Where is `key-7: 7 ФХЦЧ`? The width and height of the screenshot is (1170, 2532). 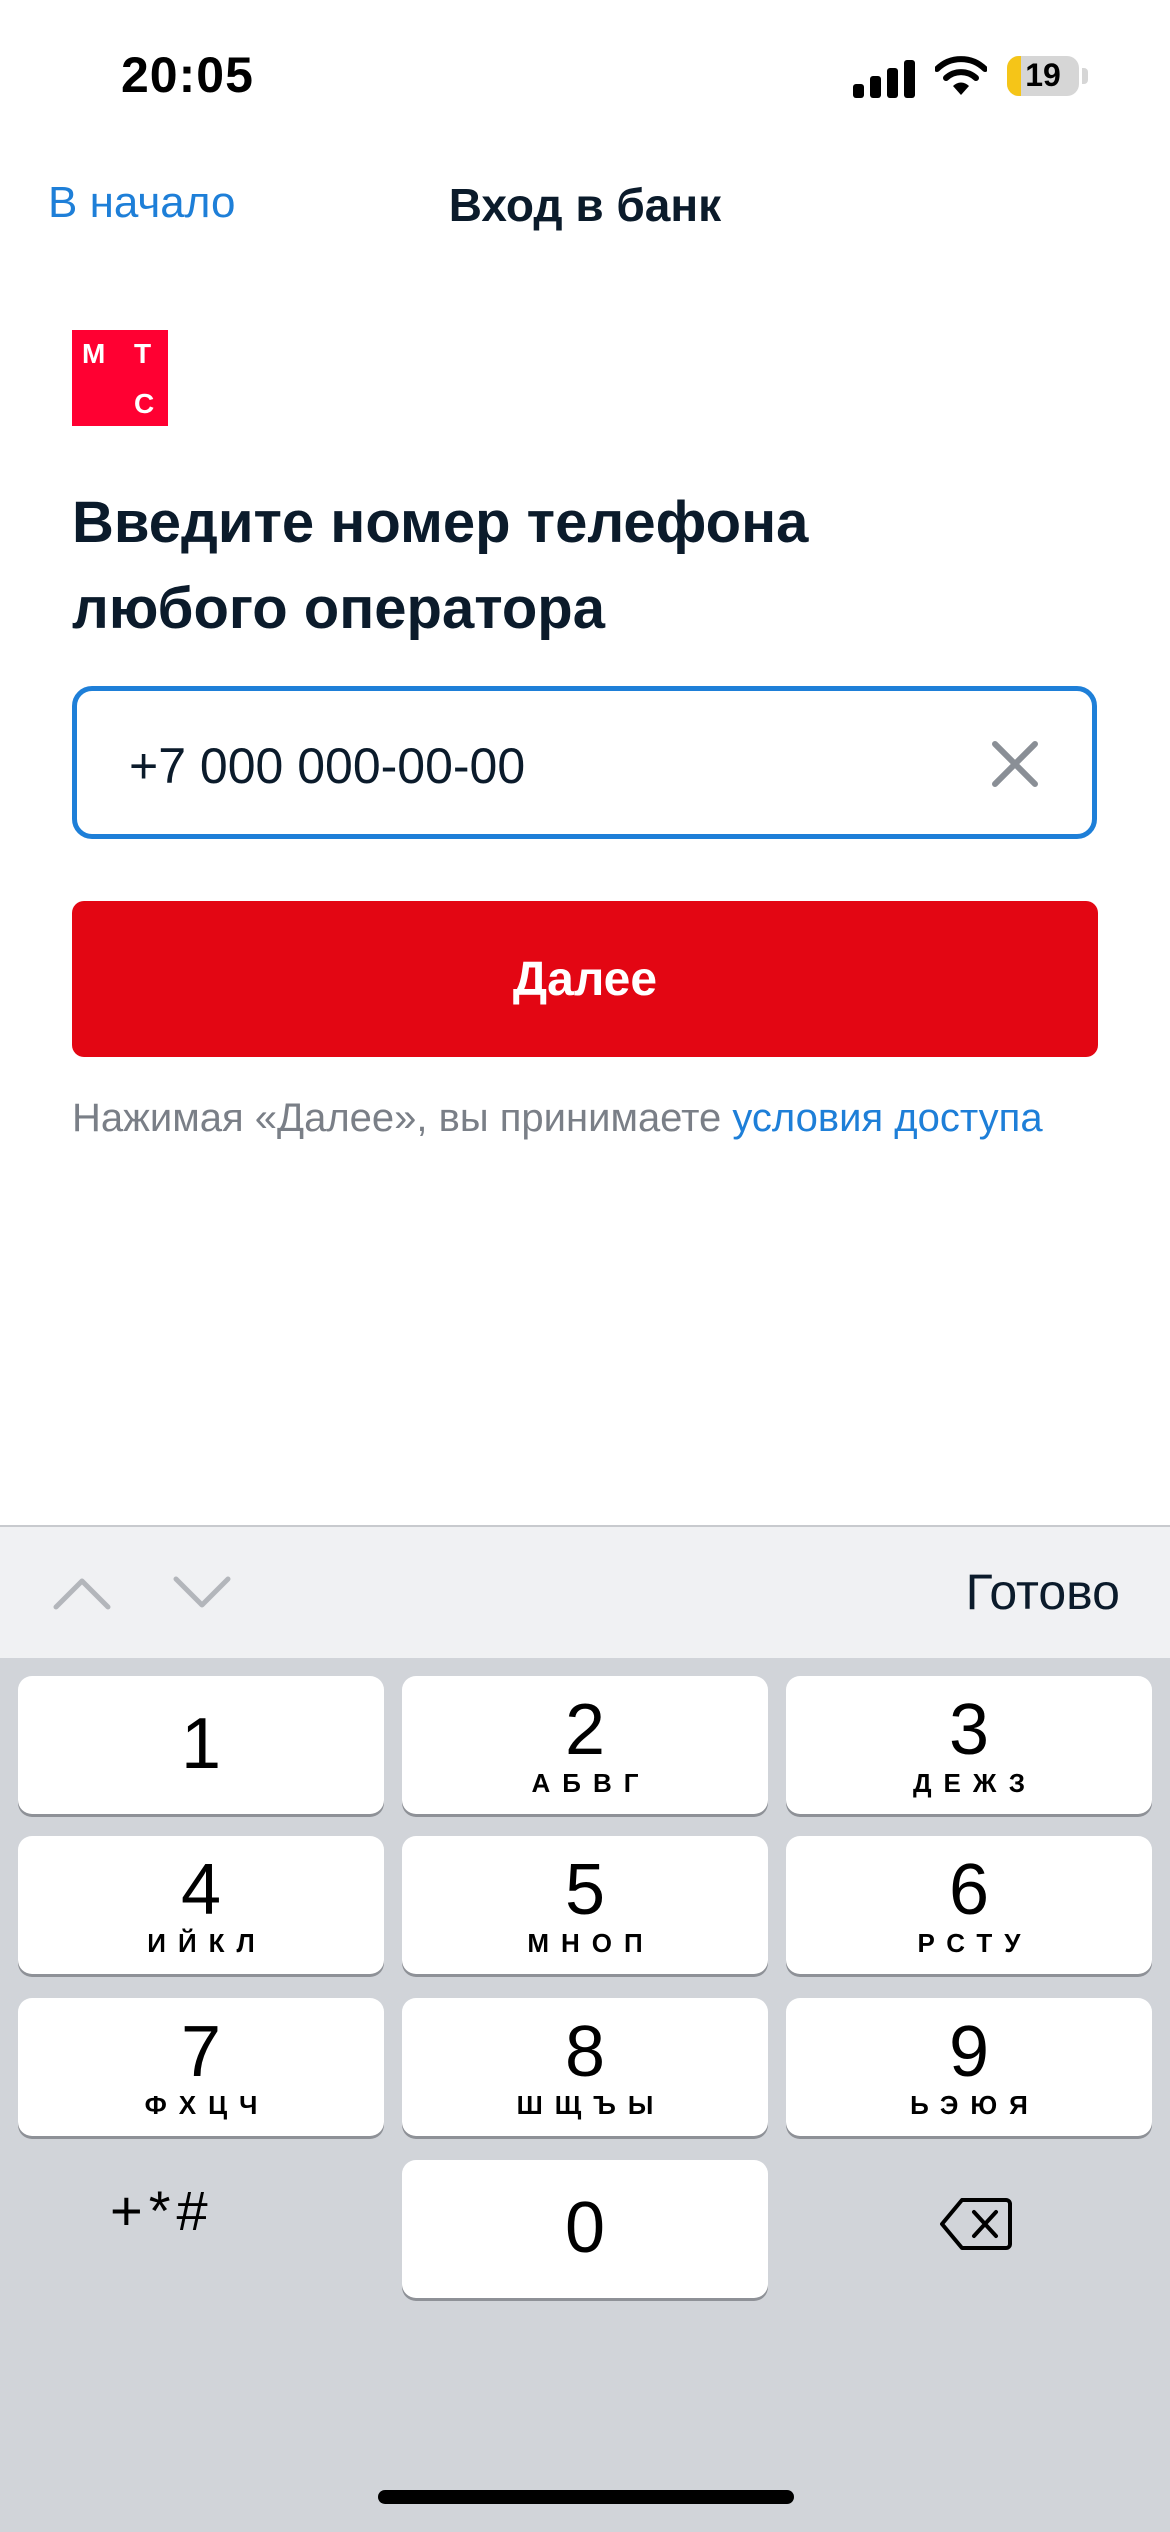
key-7: 7 ФХЦЧ is located at coordinates (201, 2067).